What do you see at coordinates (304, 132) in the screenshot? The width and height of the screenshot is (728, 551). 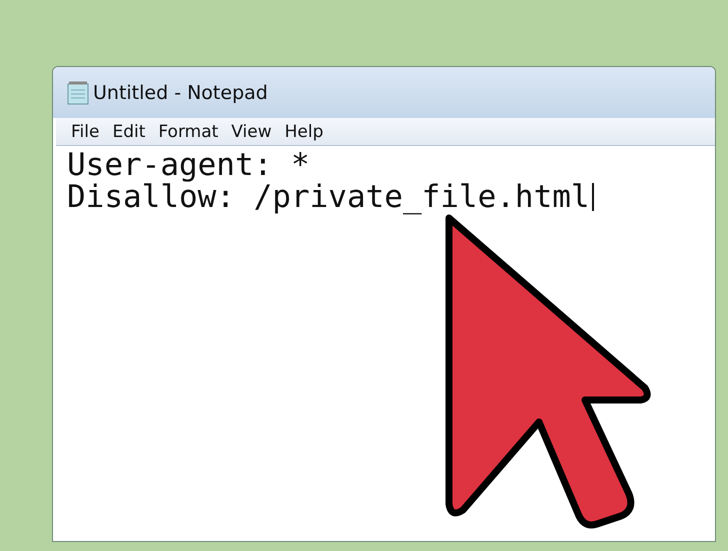 I see `menu-item: Help` at bounding box center [304, 132].